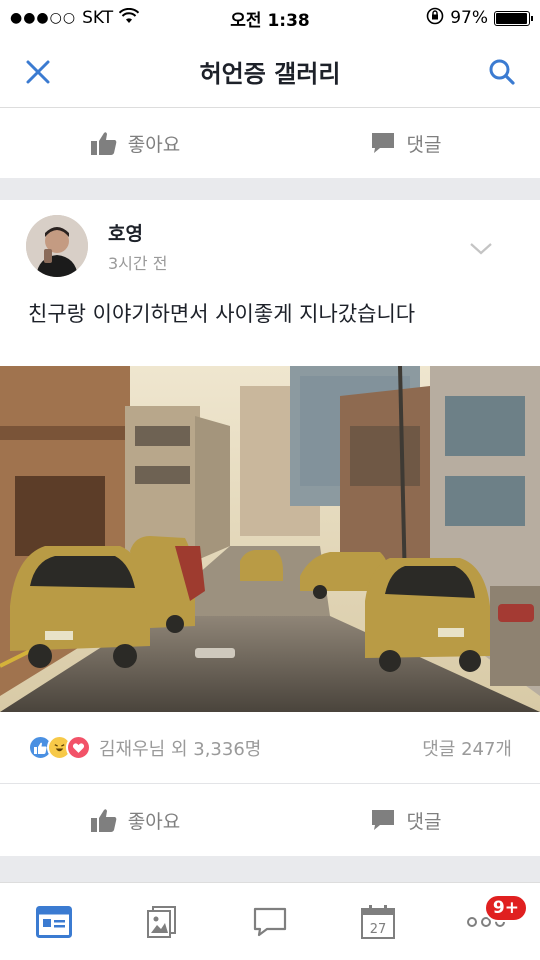 The image size is (540, 960). I want to click on post-text: 친구랑 이야기하면서 사이좋게 지나갔습니다, so click(222, 314).